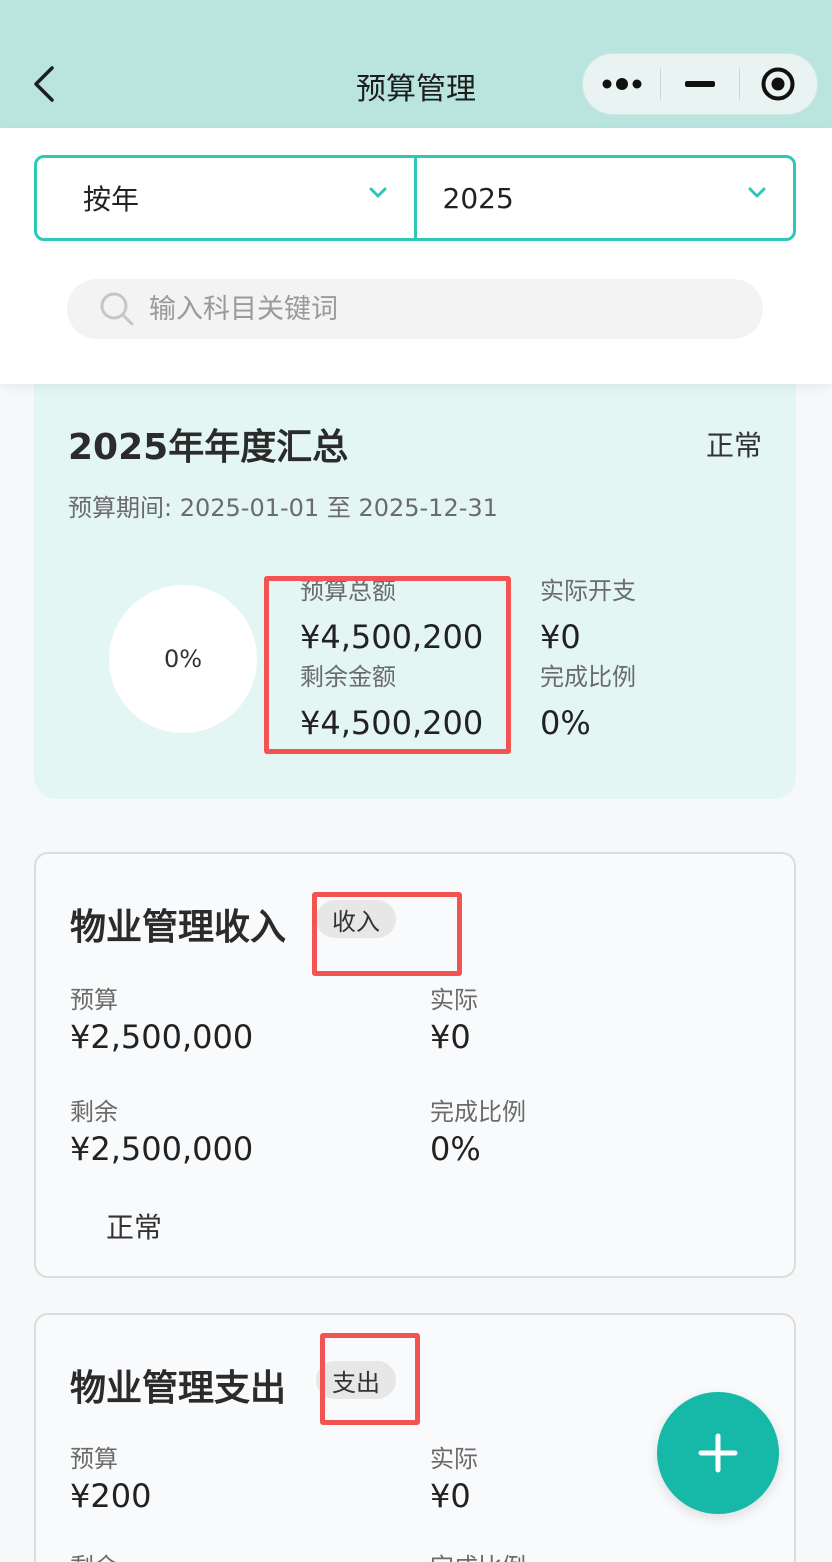 The width and height of the screenshot is (832, 1562). I want to click on item-title: 物业管理支出, so click(178, 1388).